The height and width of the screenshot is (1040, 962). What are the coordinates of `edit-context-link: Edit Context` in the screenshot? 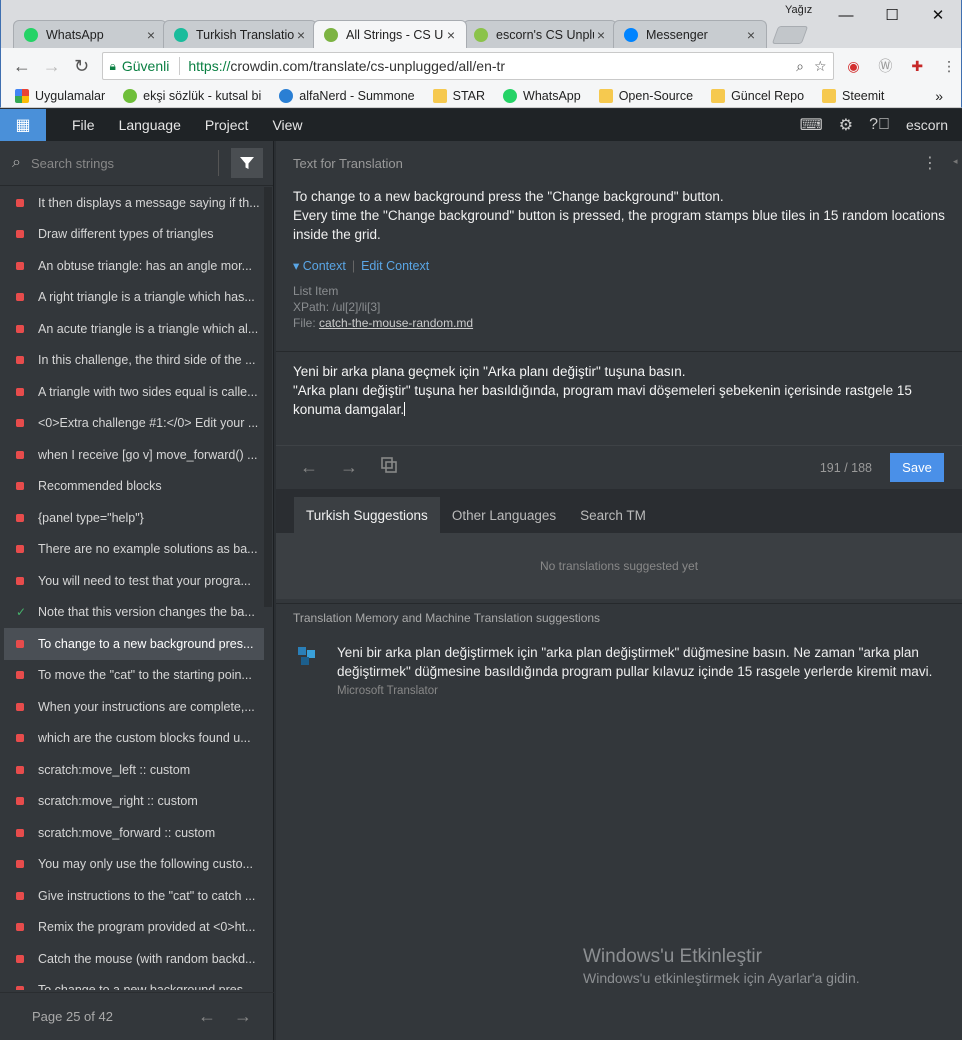 It's located at (395, 266).